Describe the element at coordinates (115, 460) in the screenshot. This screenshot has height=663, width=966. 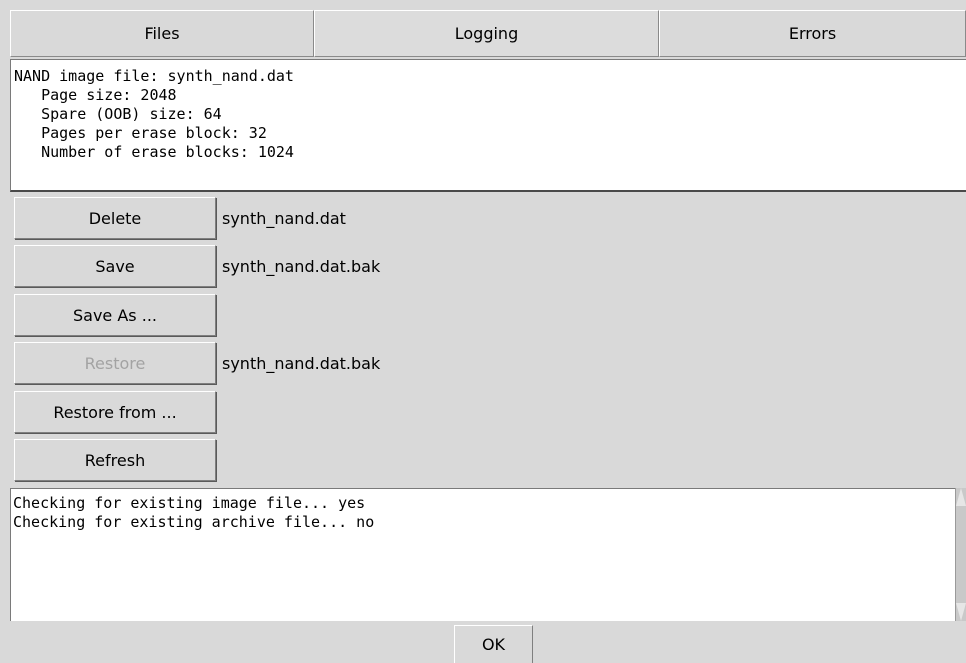
I see `refresh-button: Refresh` at that location.